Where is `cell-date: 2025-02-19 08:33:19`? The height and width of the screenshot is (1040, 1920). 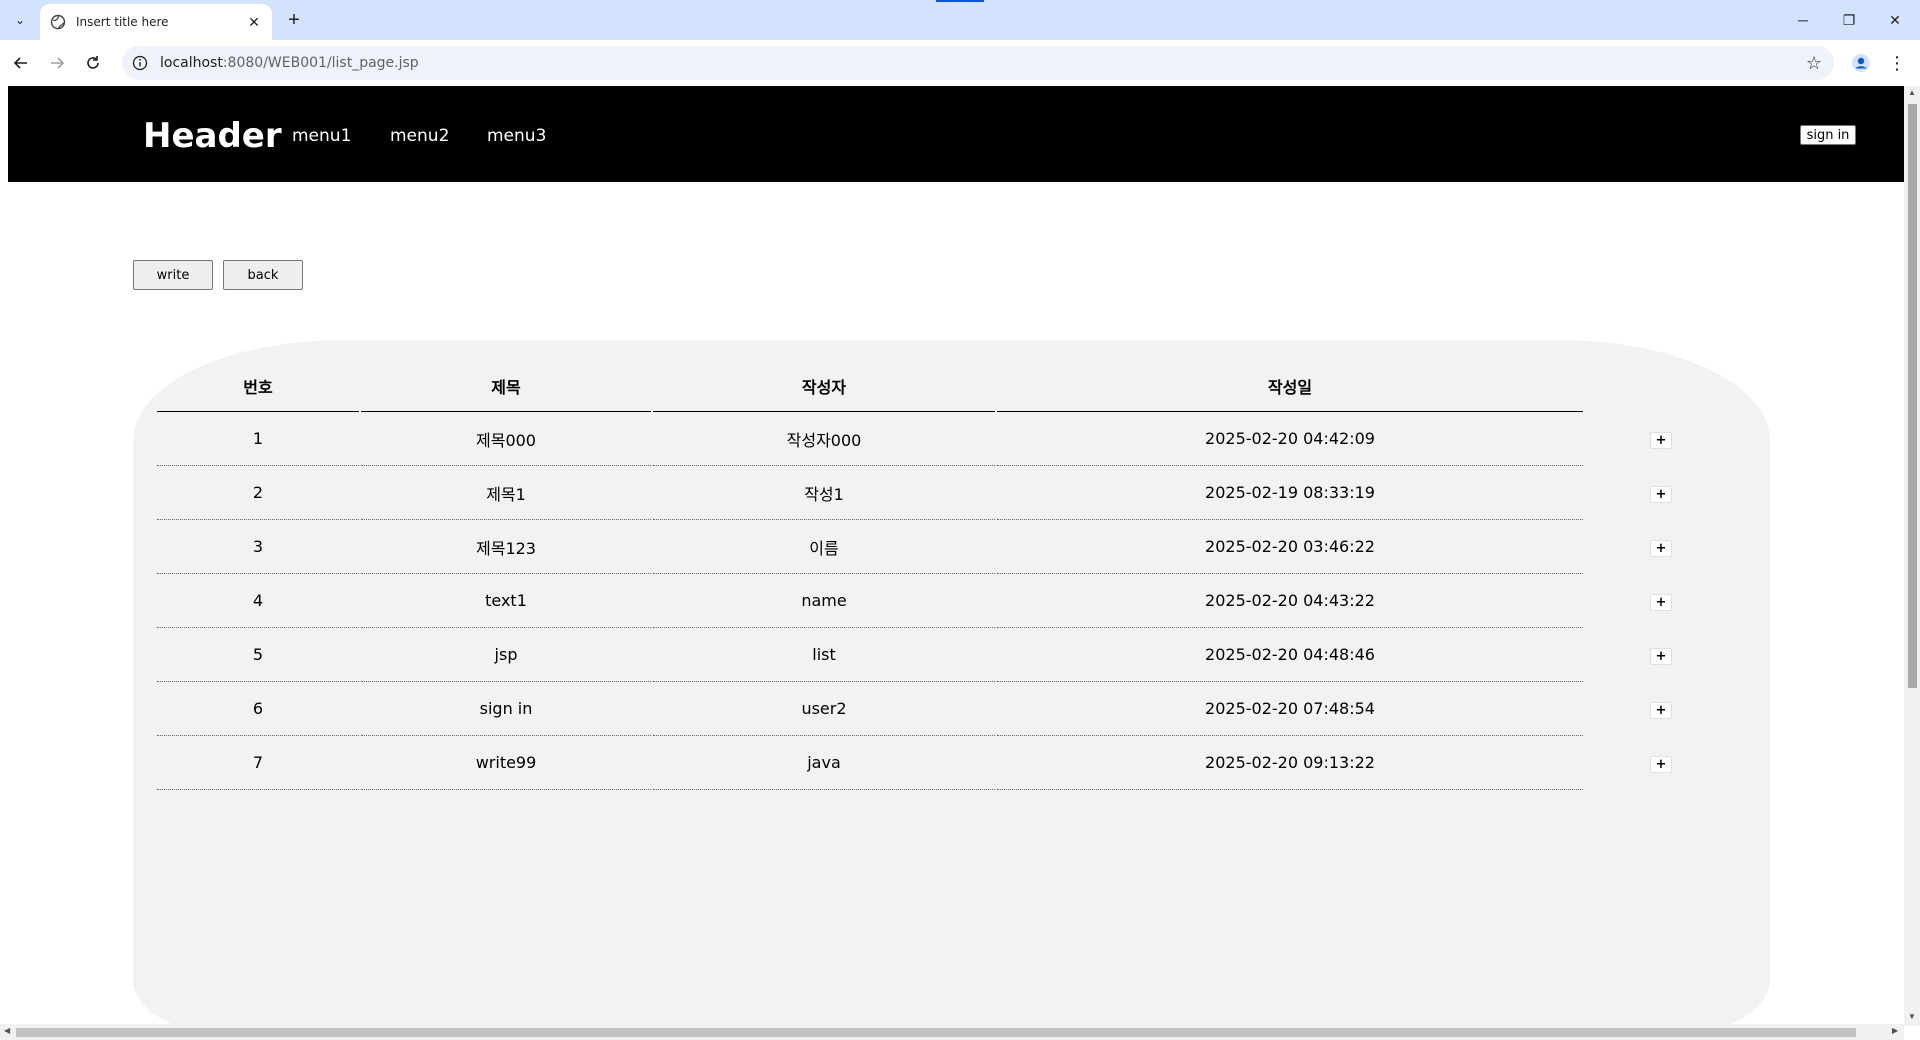
cell-date: 2025-02-19 08:33:19 is located at coordinates (1290, 493).